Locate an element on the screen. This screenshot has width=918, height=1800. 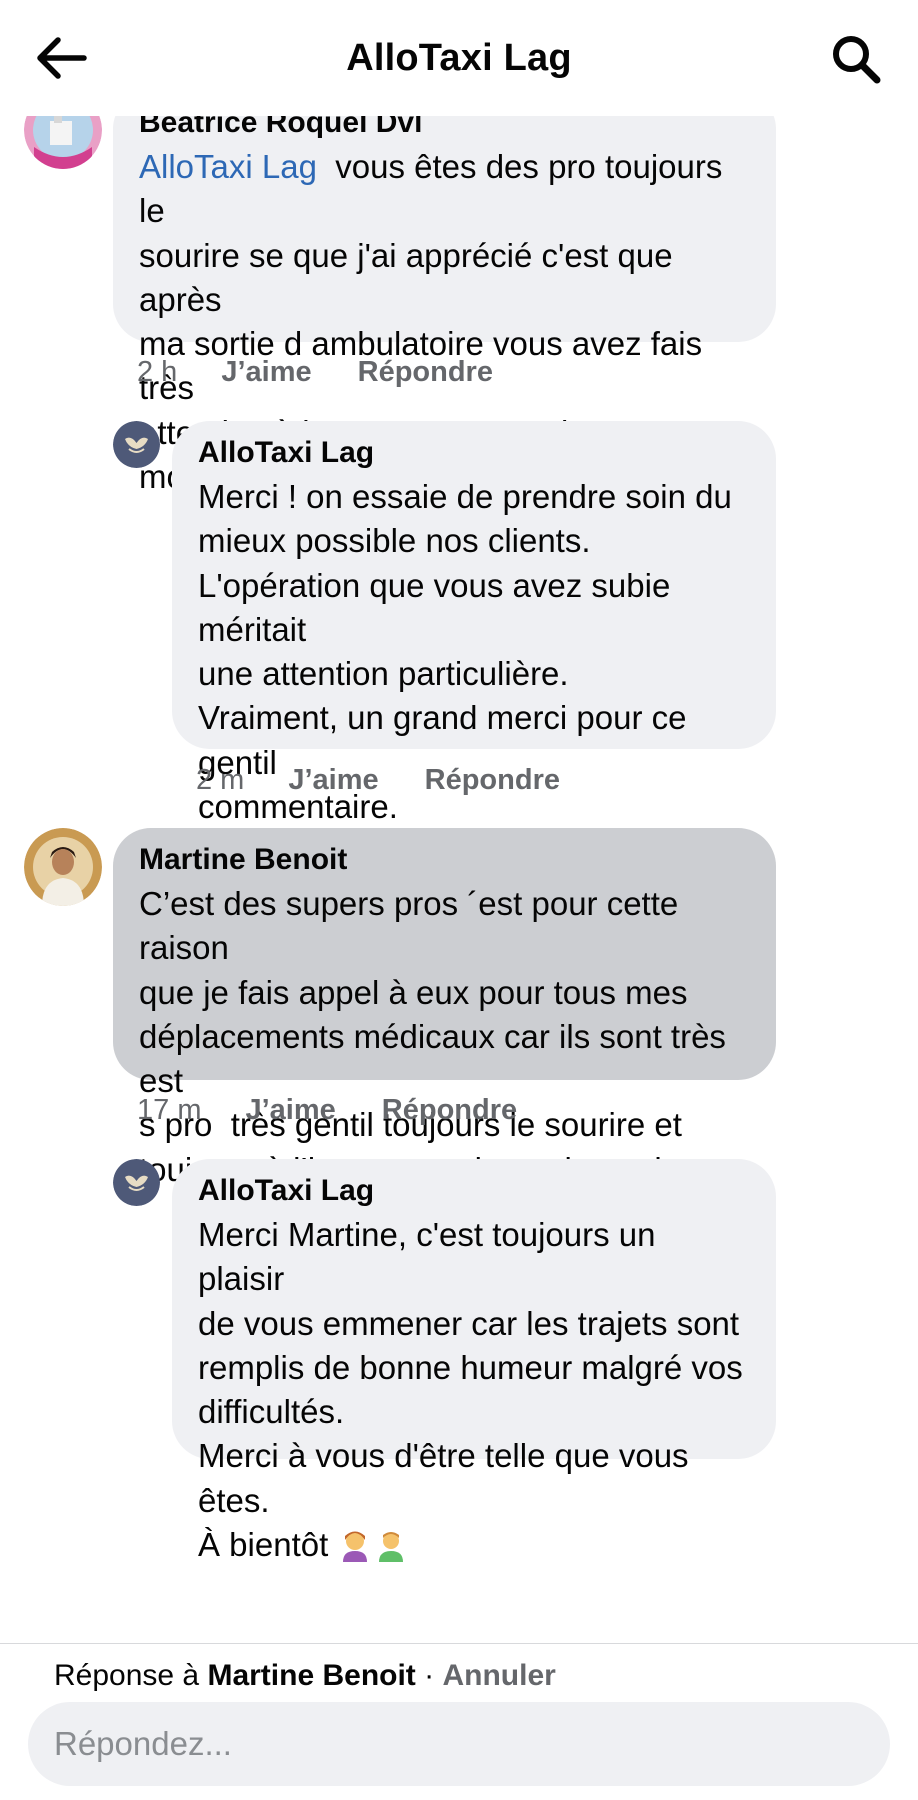
reply-context: Réponse à Martine Benoit · Annuler is located at coordinates (305, 1675).